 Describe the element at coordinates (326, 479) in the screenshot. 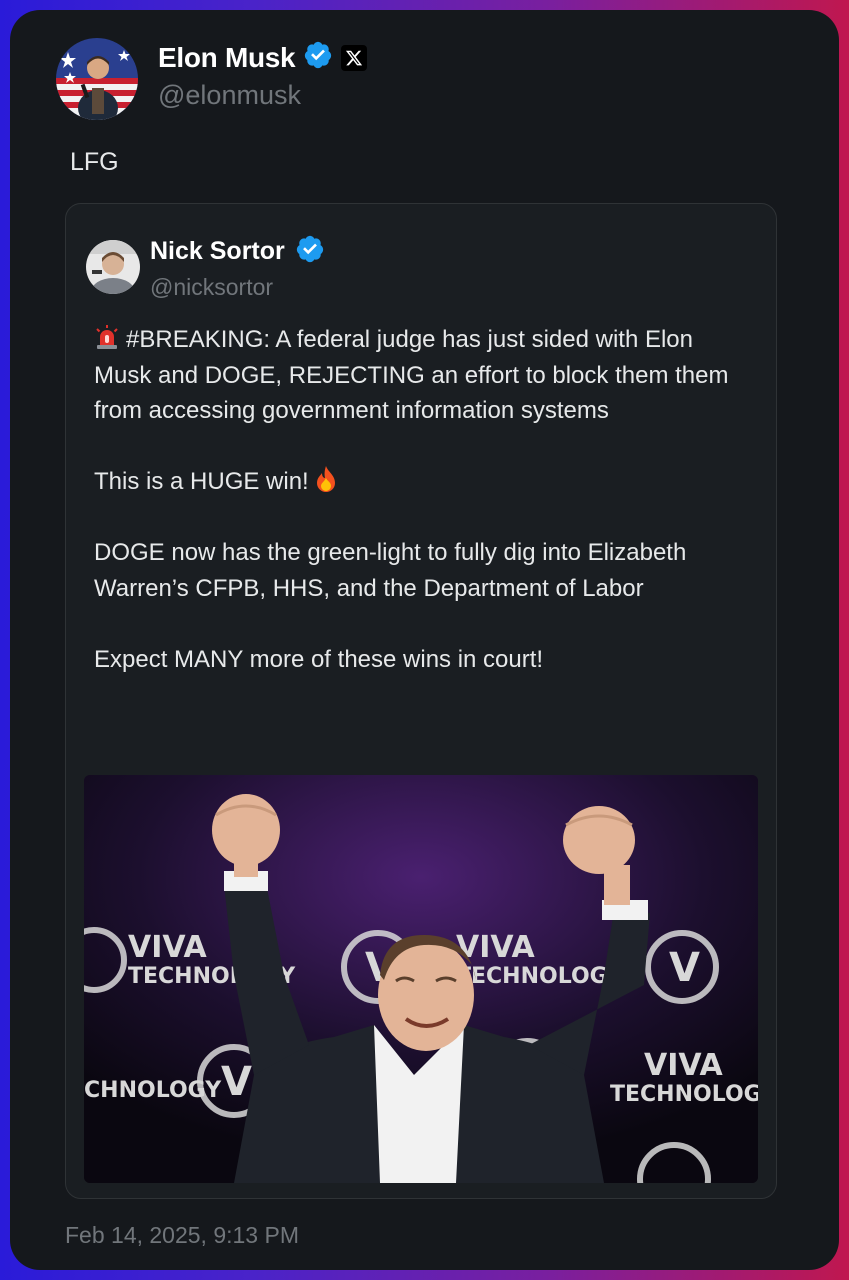

I see `fire-emoji-icon` at that location.